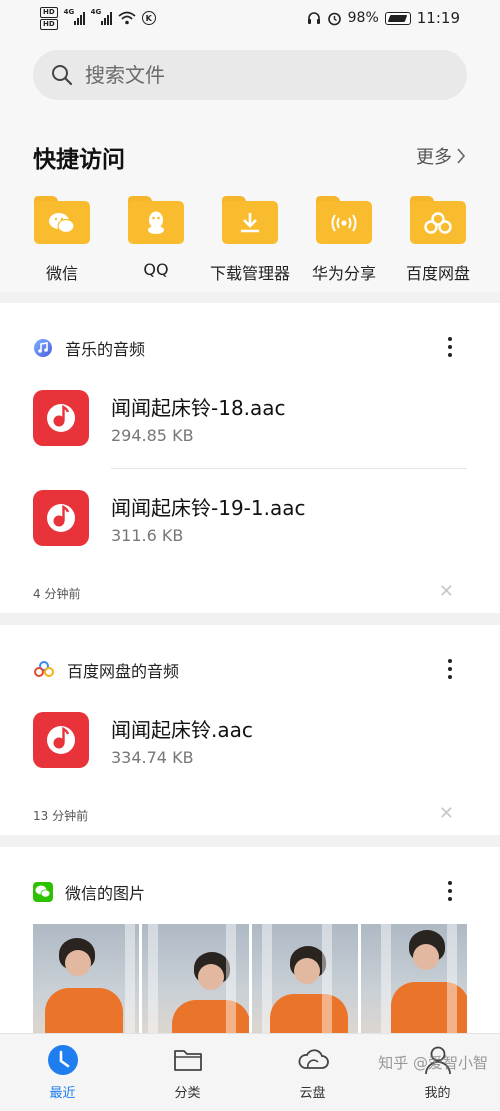 This screenshot has width=500, height=1111. I want to click on file-size: 334.74 KB, so click(152, 757).